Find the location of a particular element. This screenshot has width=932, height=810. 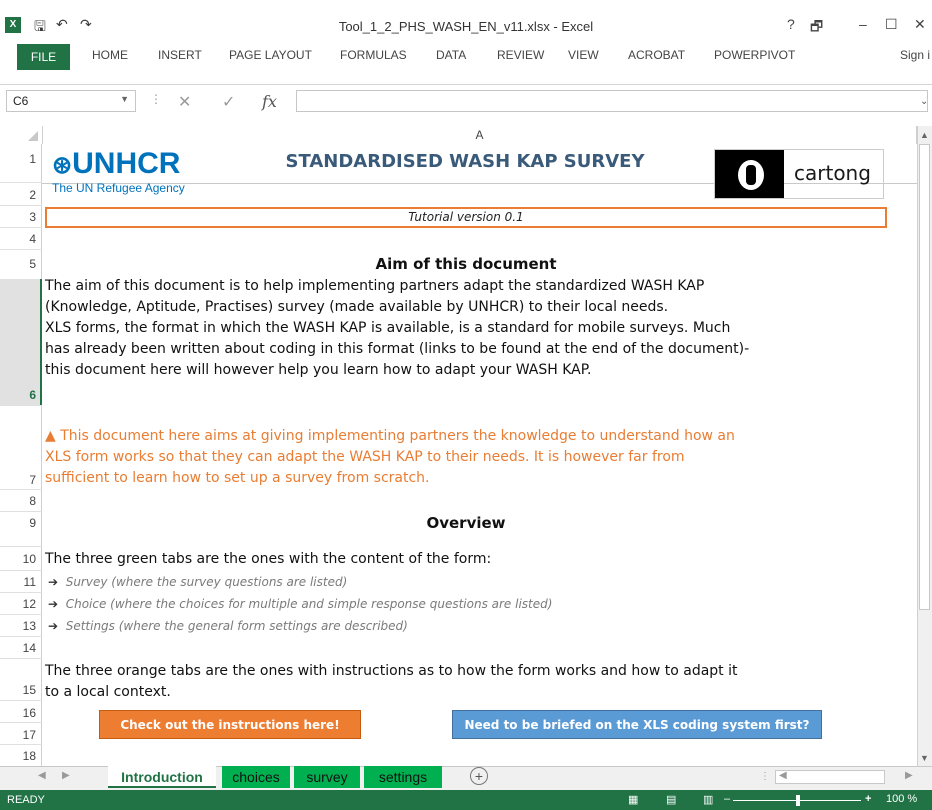

tab-data: DATA is located at coordinates (451, 55).